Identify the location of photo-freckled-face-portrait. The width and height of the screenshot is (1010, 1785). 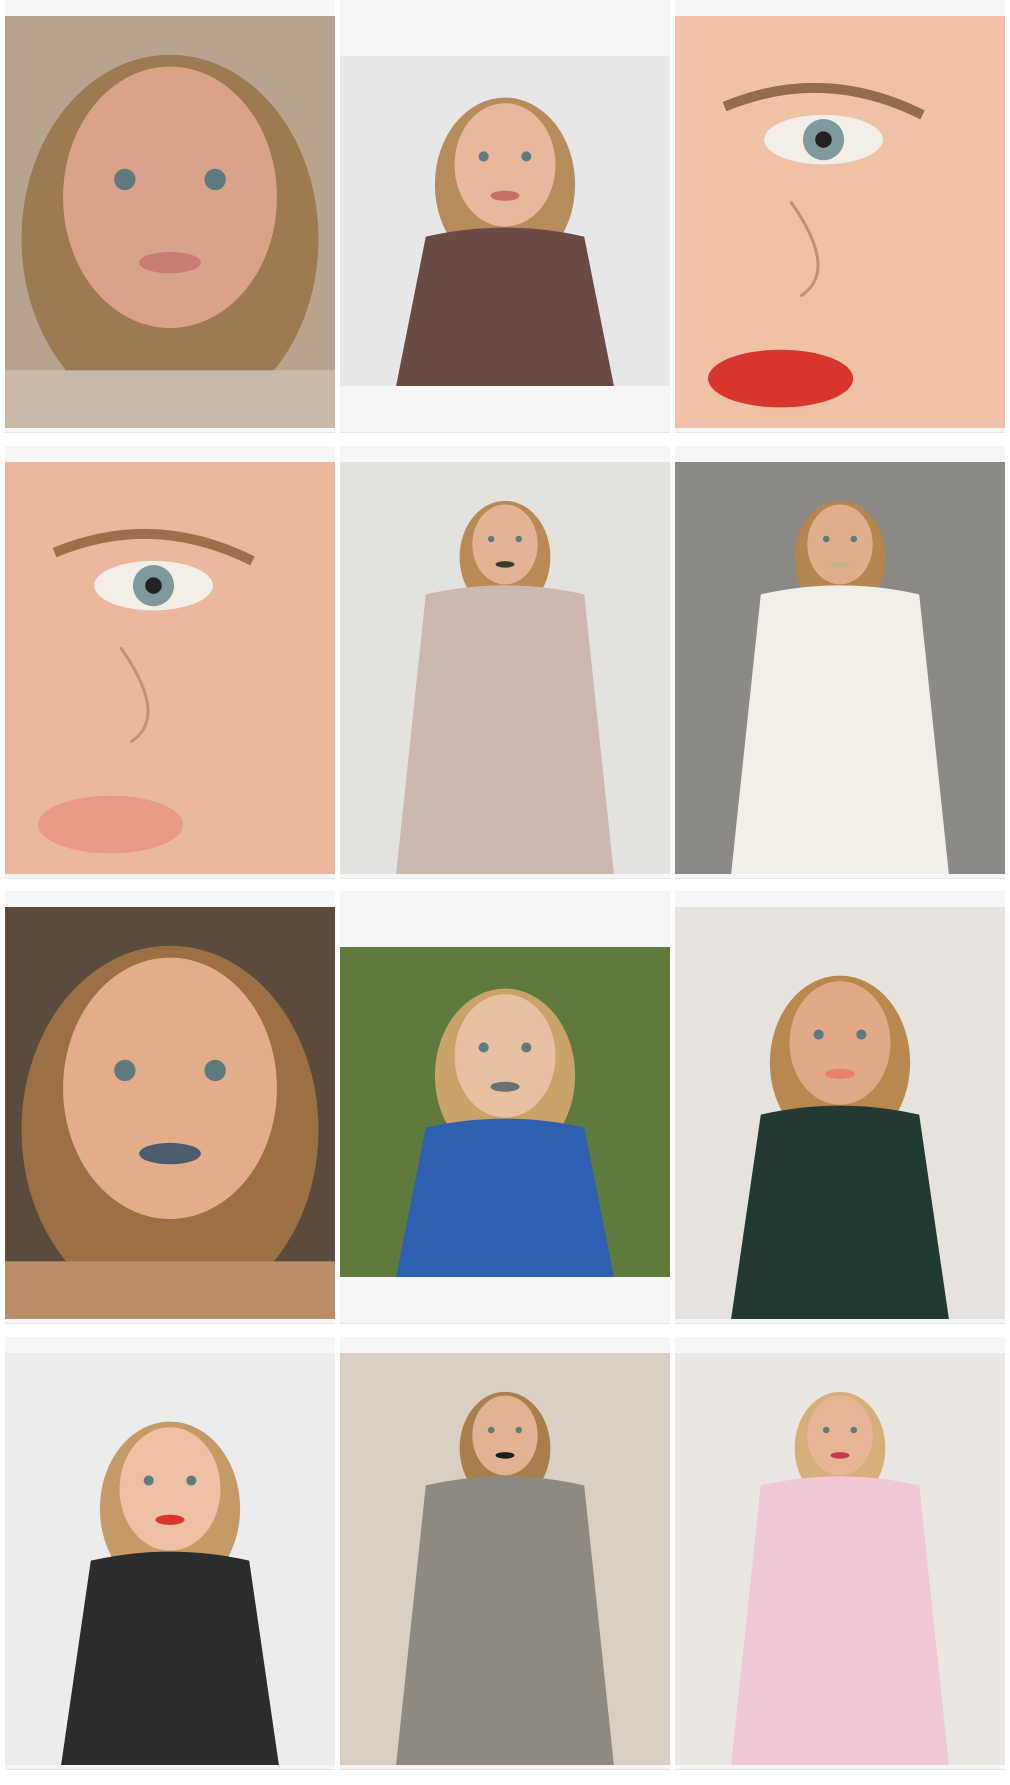
(170, 222).